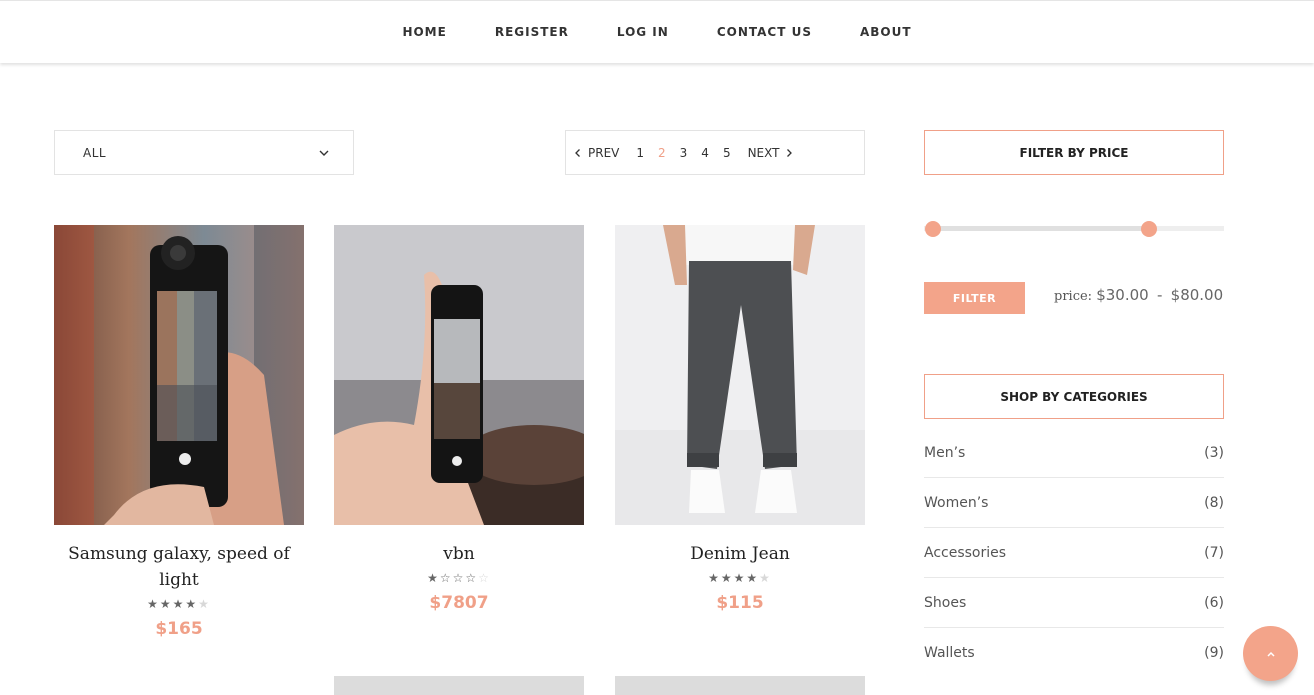 This screenshot has width=1314, height=695. Describe the element at coordinates (1074, 653) in the screenshot. I see `category-item-wallets: Wallets (9)` at that location.